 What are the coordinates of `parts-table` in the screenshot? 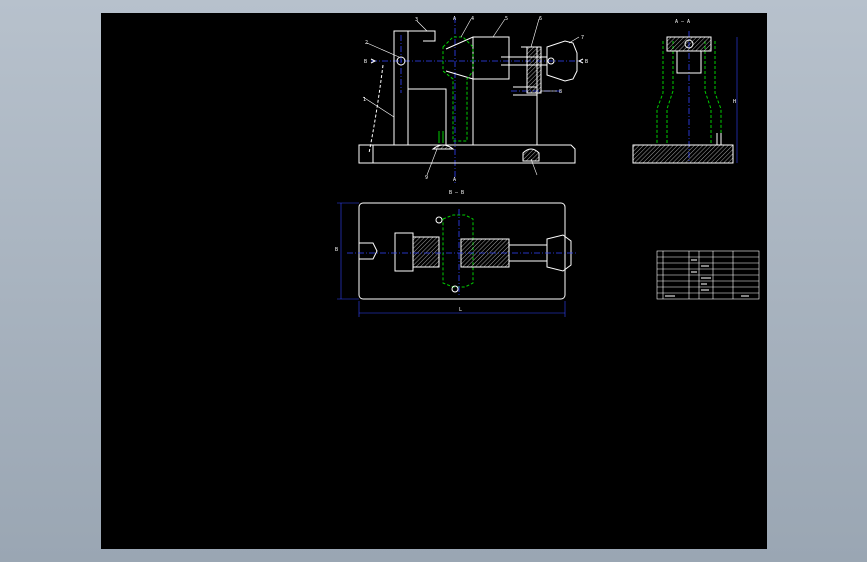 It's located at (708, 275).